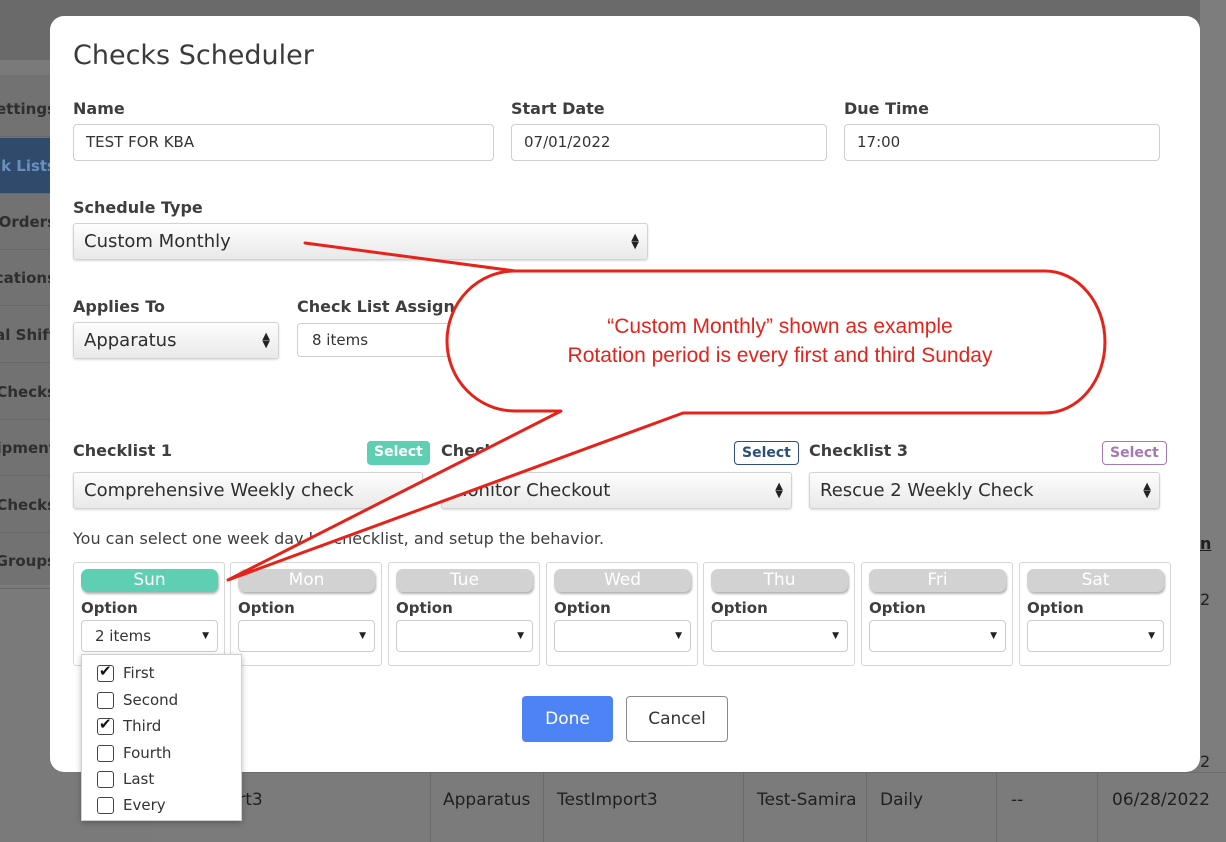 The image size is (1226, 842). I want to click on option-every: Every, so click(131, 805).